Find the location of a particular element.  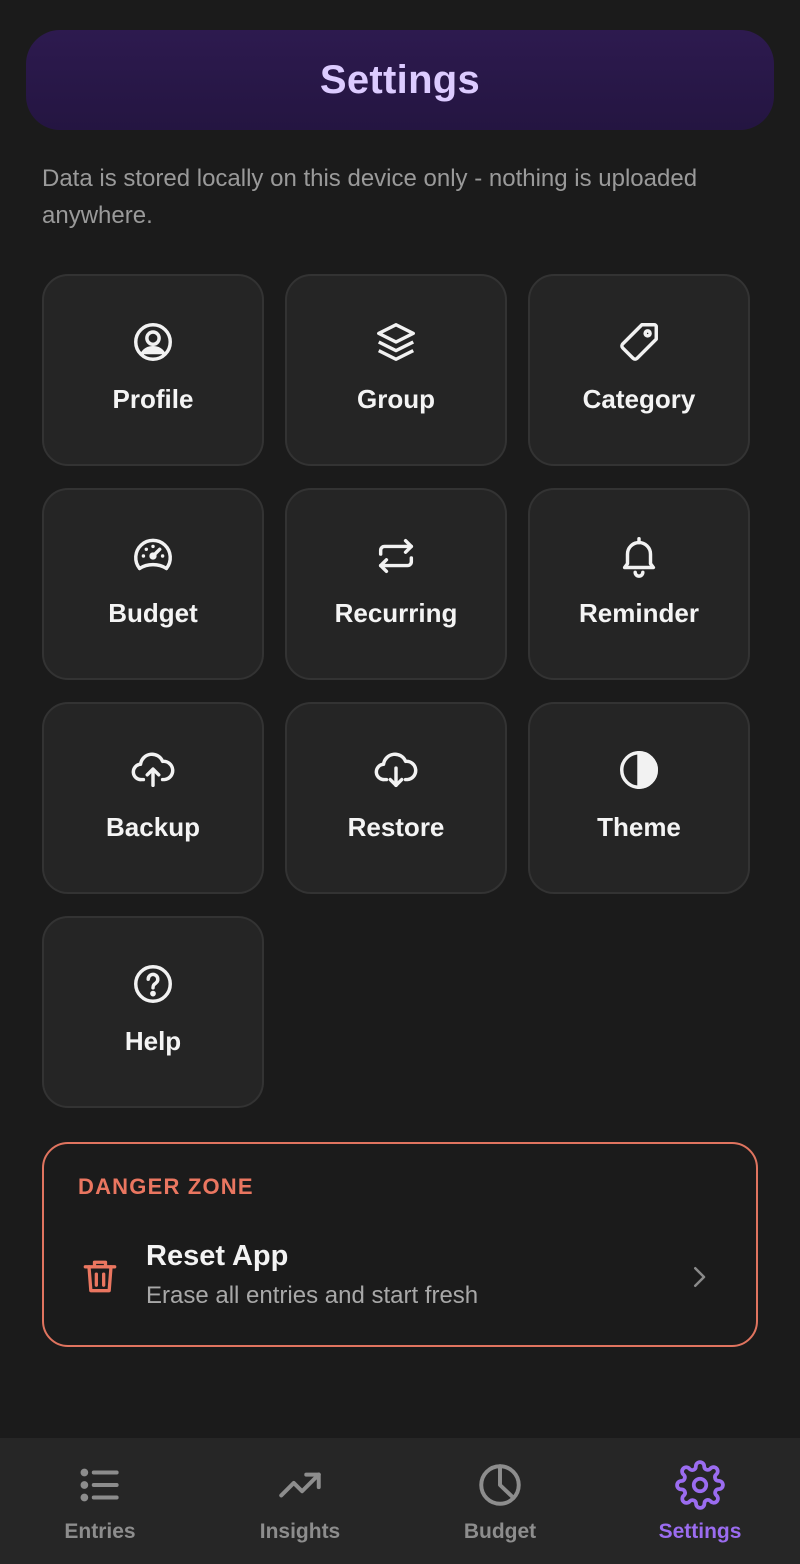

cloud-download-icon is located at coordinates (396, 770).